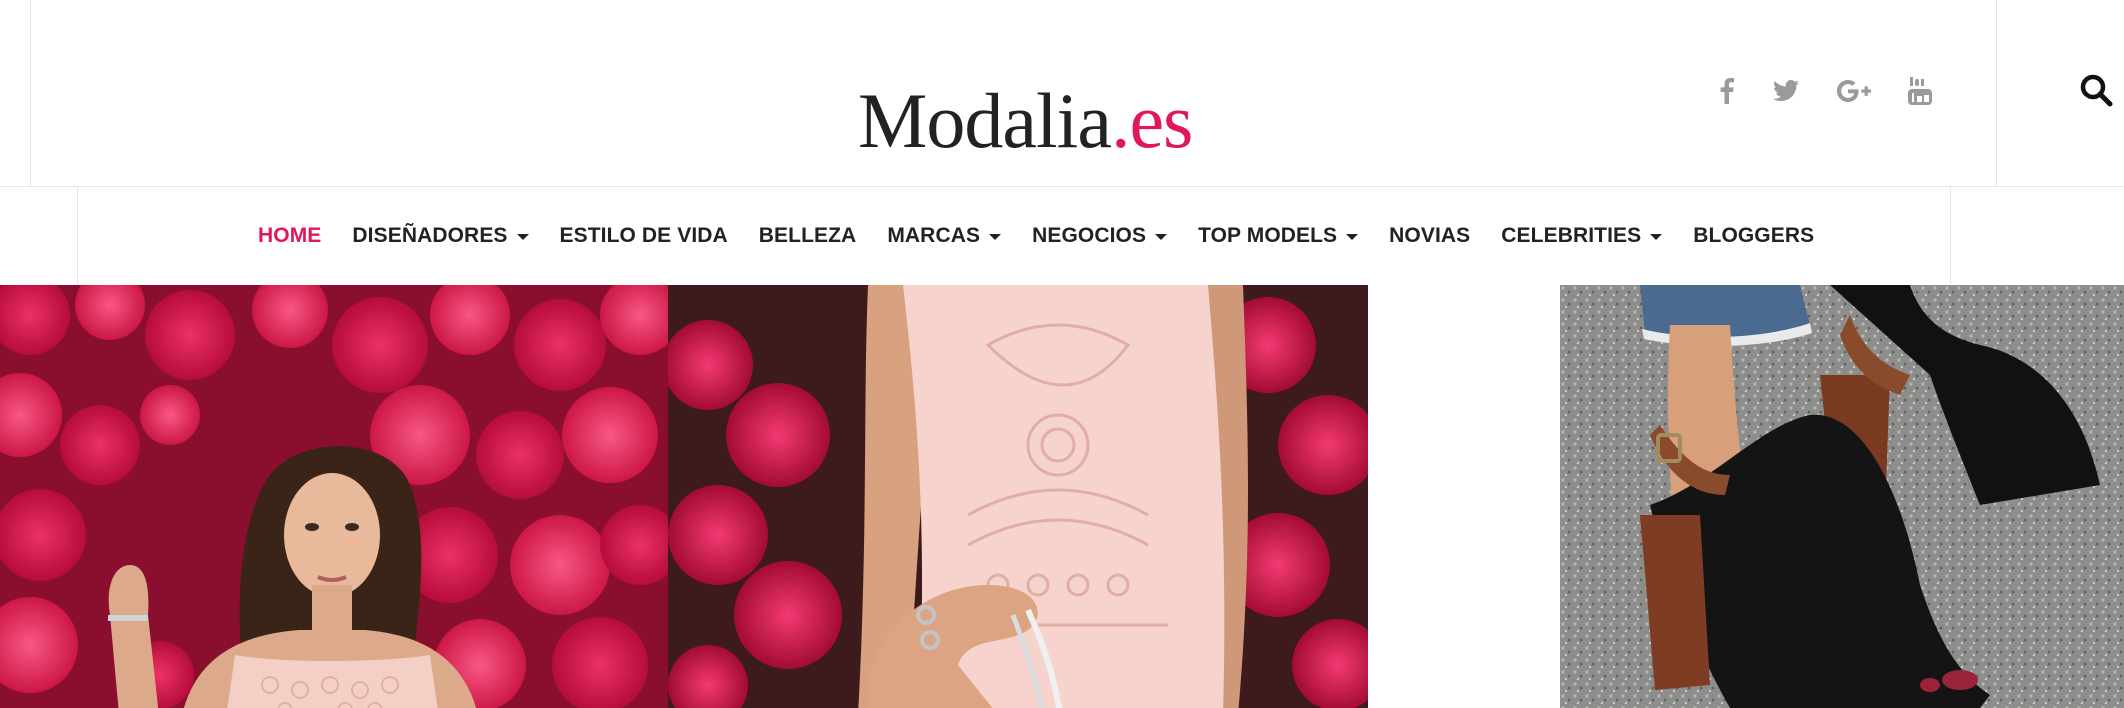 The image size is (2124, 708). What do you see at coordinates (1727, 91) in the screenshot?
I see `facebook-icon` at bounding box center [1727, 91].